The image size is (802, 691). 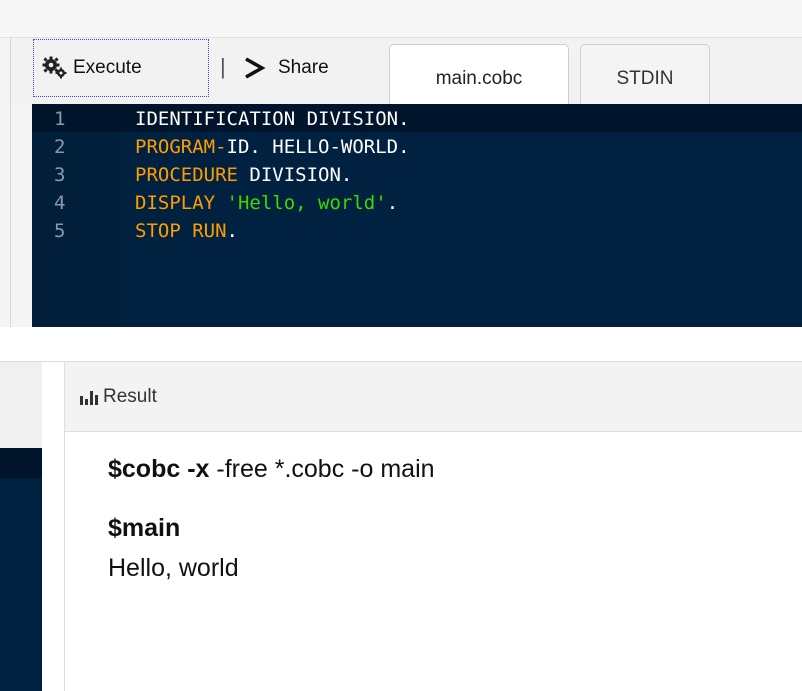 What do you see at coordinates (173, 568) in the screenshot?
I see `program-output: Hello, world` at bounding box center [173, 568].